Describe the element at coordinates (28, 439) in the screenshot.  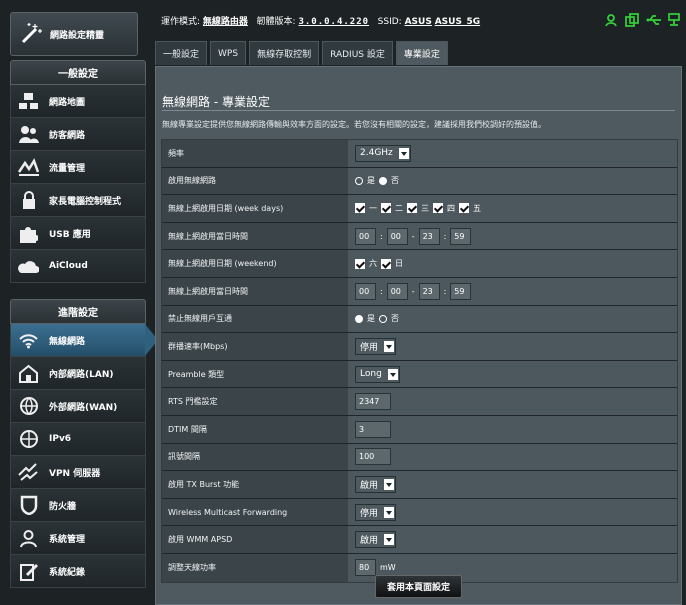
I see `ipv6-globe-icon` at that location.